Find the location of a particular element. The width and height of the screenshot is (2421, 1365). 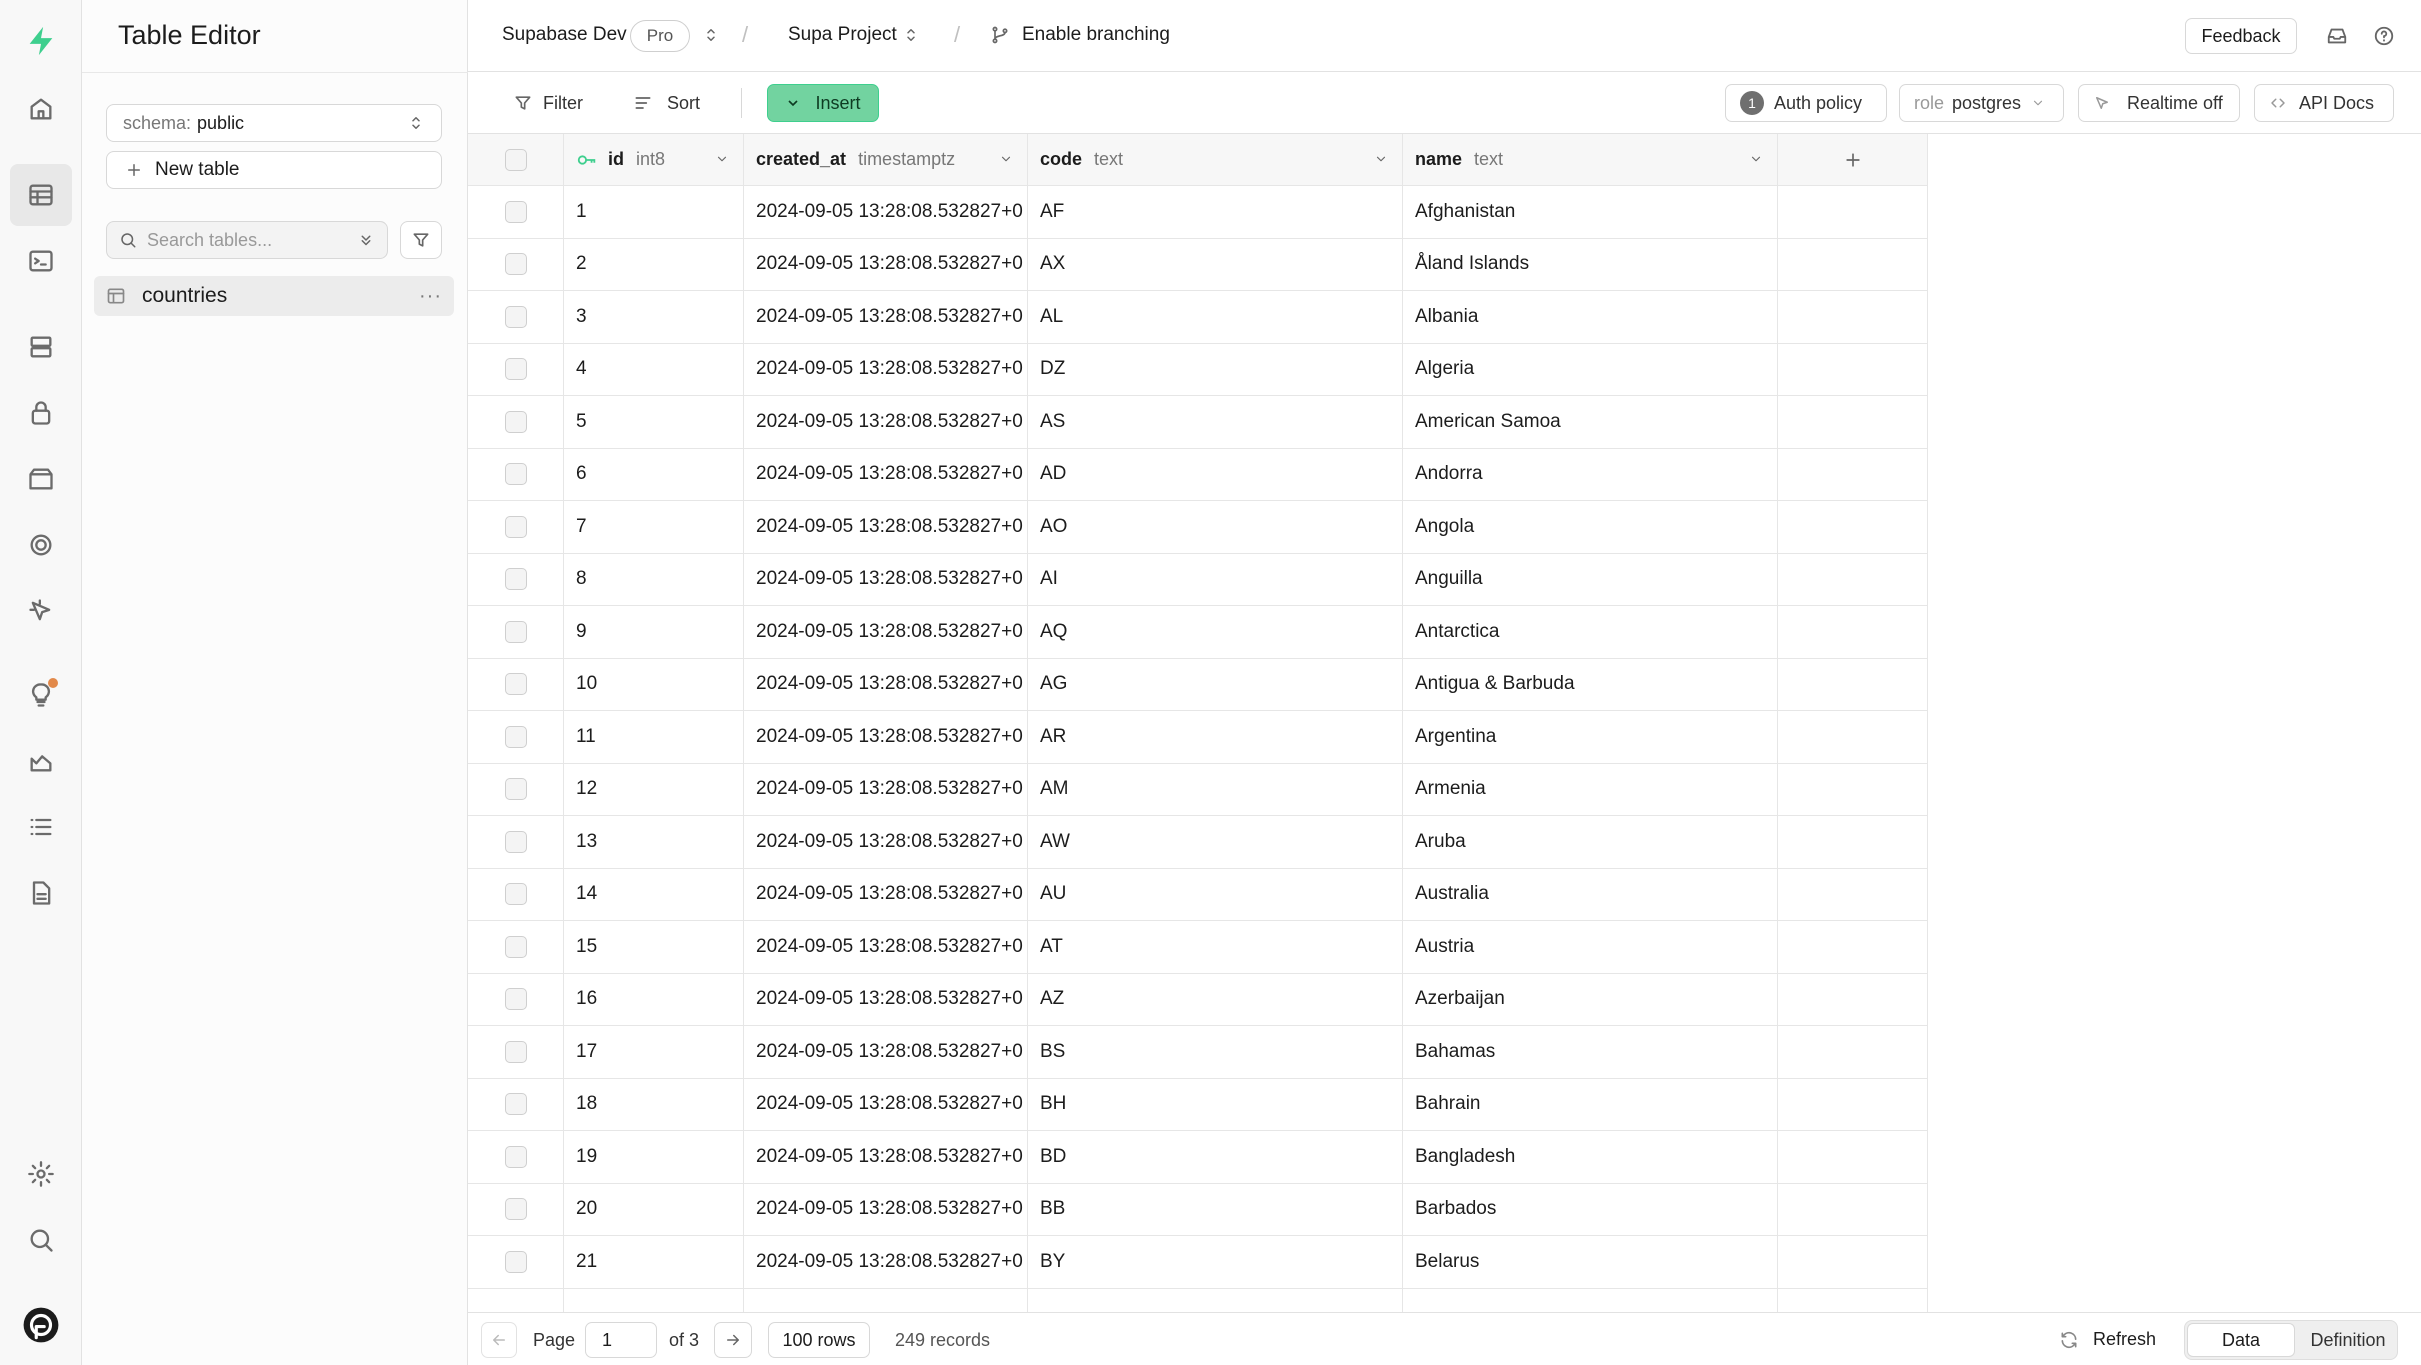

page-input: 1 is located at coordinates (621, 1340).